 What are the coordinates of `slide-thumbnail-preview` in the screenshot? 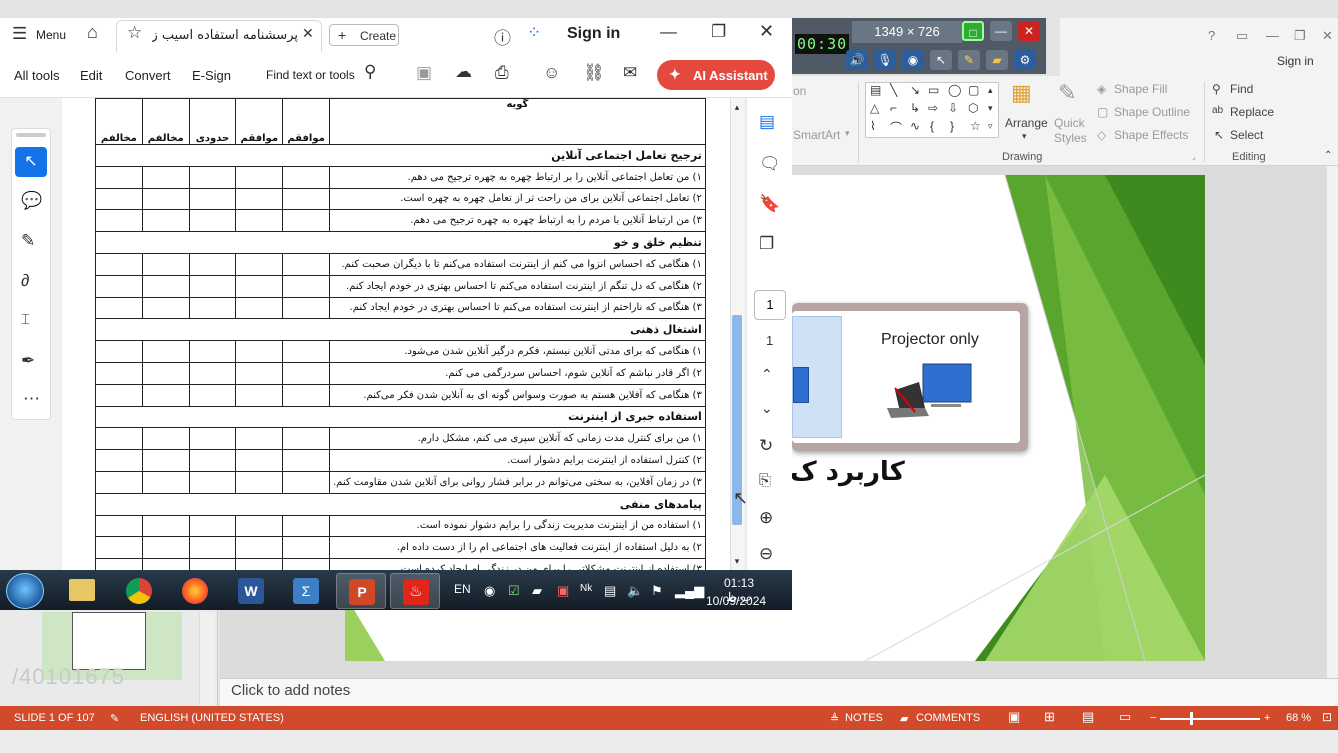 It's located at (109, 641).